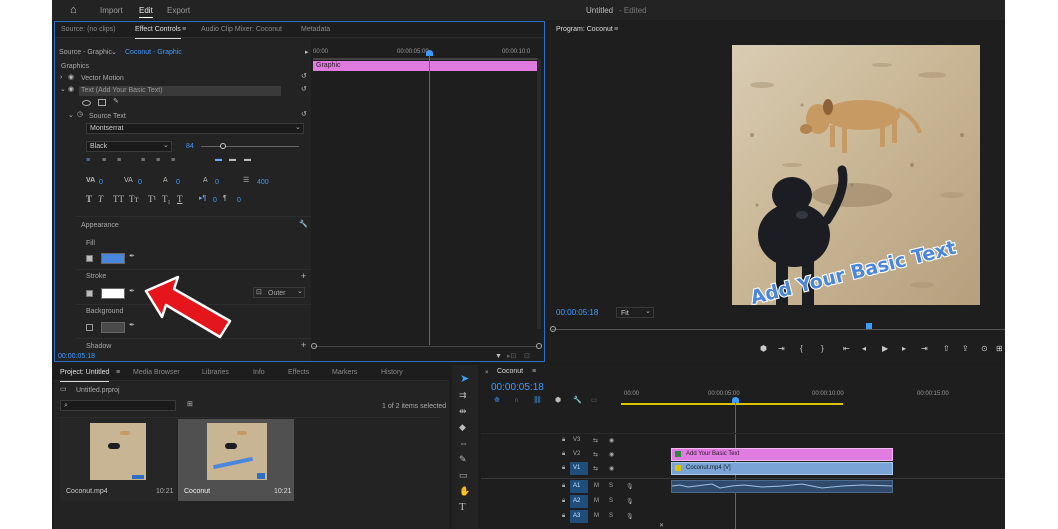 The image size is (1058, 529). What do you see at coordinates (143, 161) in the screenshot?
I see `justify-left-icon: ≡` at bounding box center [143, 161].